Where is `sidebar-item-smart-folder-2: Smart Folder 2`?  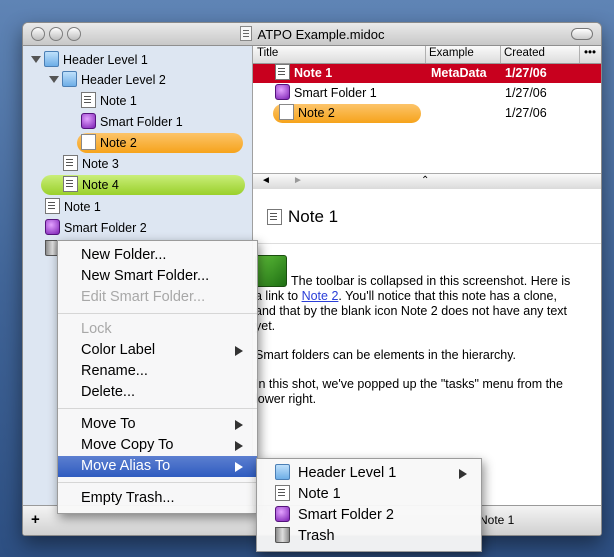 sidebar-item-smart-folder-2: Smart Folder 2 is located at coordinates (96, 228).